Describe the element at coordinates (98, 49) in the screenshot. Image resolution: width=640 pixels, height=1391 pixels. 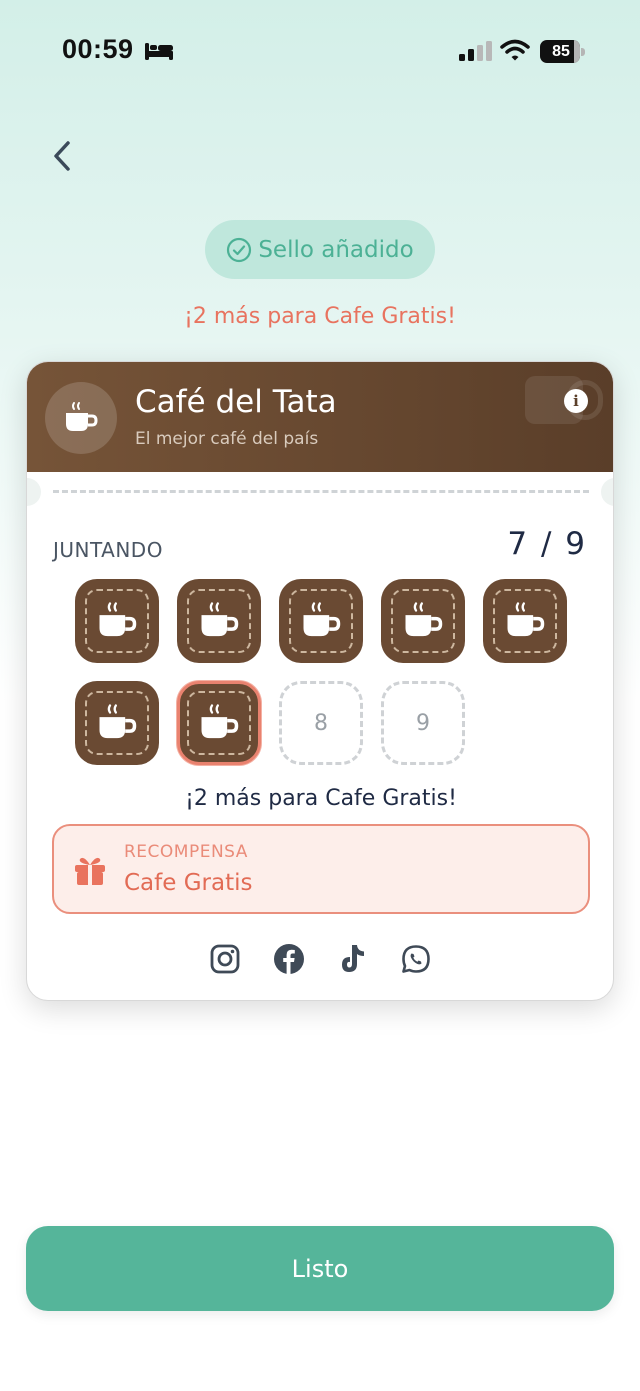
I see `status-time: 00:59` at that location.